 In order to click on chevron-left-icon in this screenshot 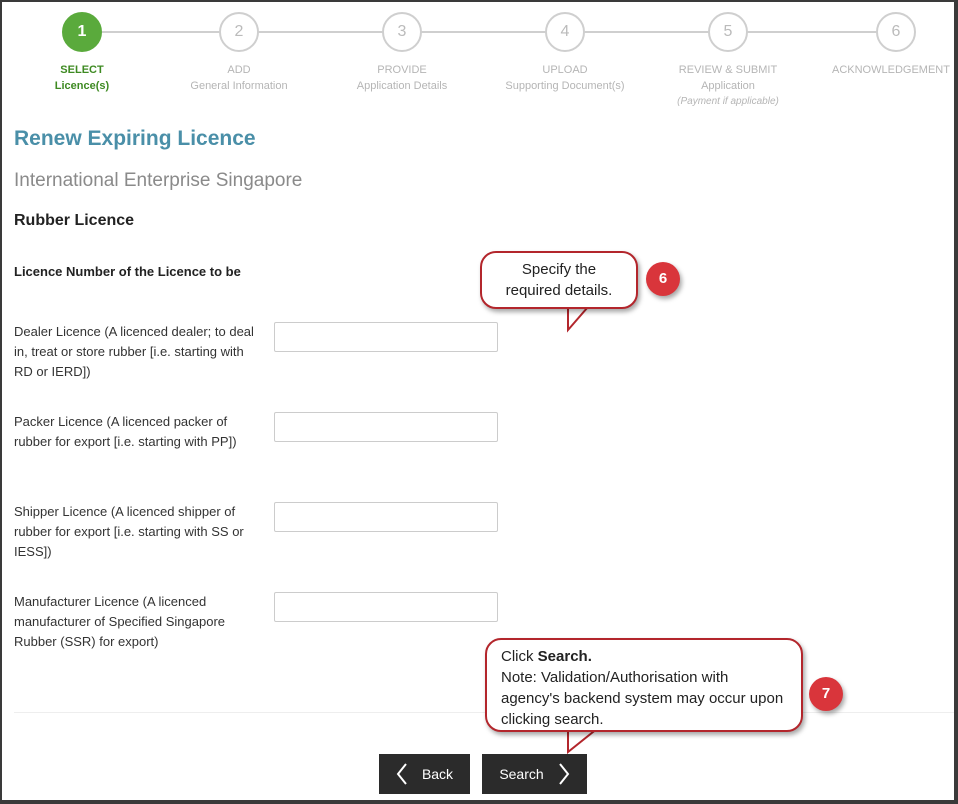, I will do `click(402, 774)`.